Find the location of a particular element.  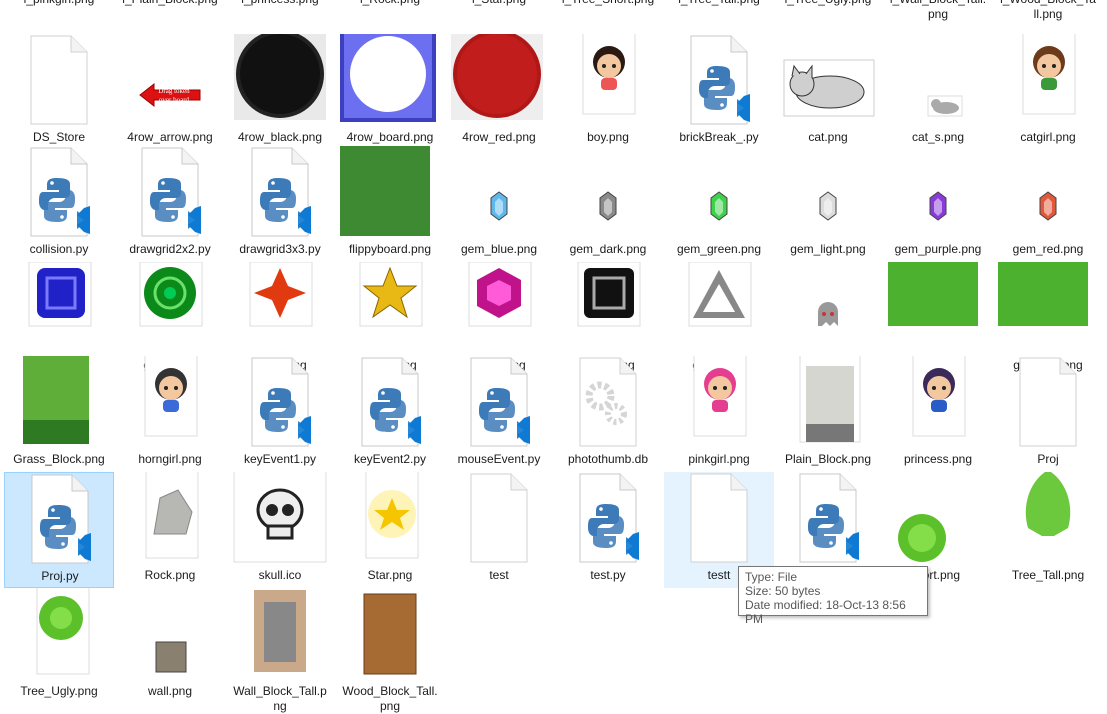

file-item: Star.png is located at coordinates (390, 527).